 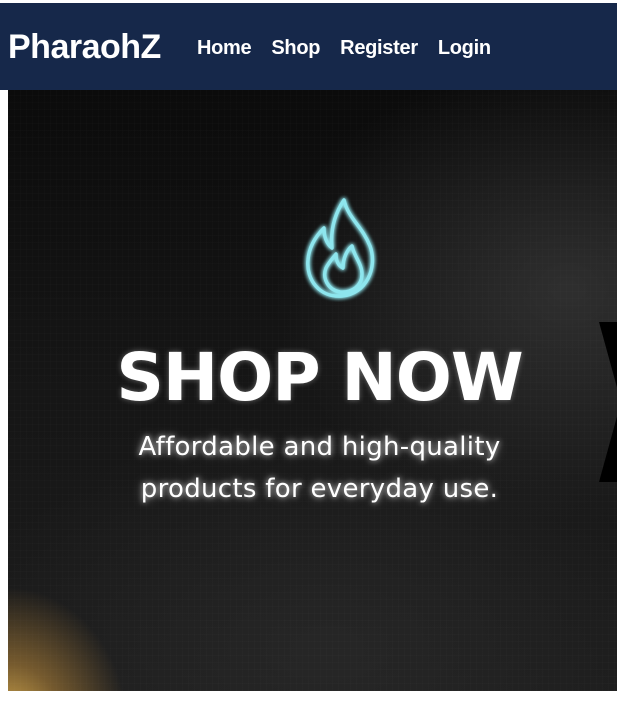 What do you see at coordinates (224, 48) in the screenshot?
I see `nav-link-home: Home` at bounding box center [224, 48].